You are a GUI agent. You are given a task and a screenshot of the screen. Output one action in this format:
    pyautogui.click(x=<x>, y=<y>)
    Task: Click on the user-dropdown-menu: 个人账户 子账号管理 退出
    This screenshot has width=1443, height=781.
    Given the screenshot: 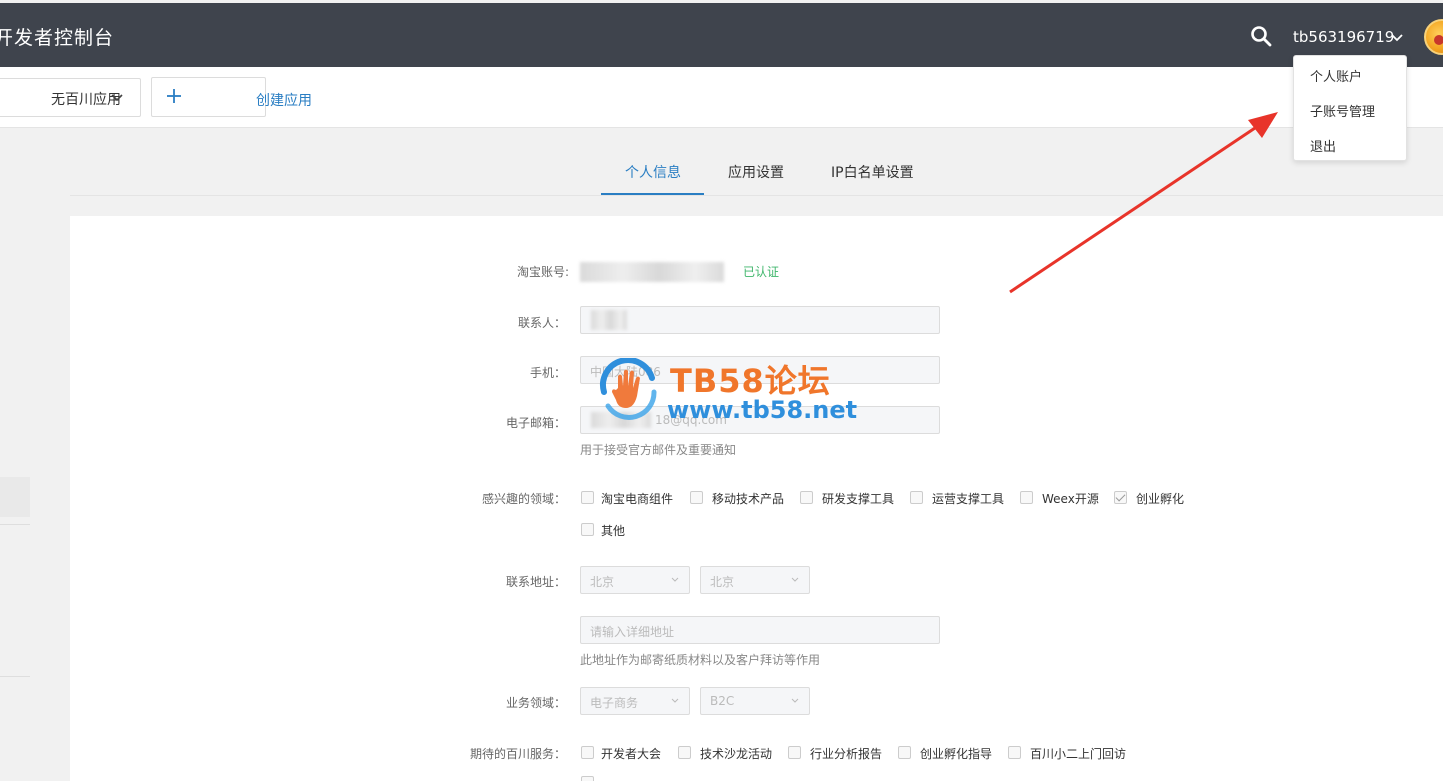 What is the action you would take?
    pyautogui.click(x=1350, y=108)
    